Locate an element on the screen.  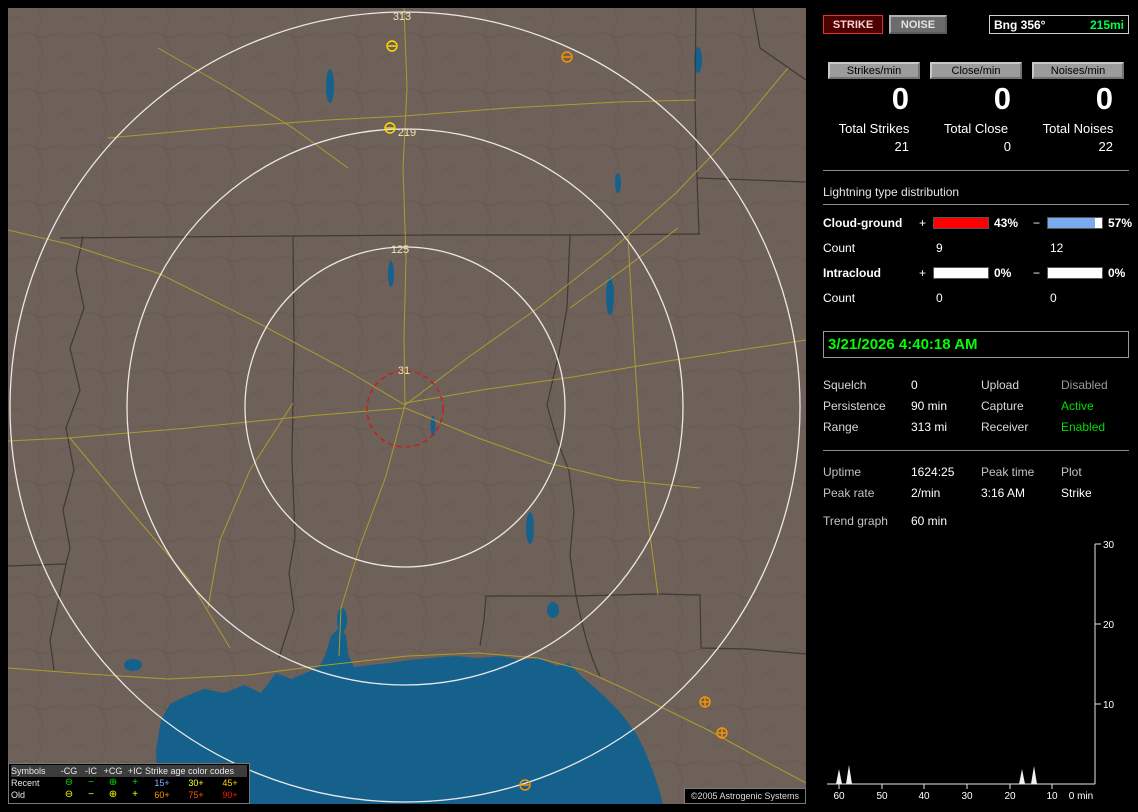
total-close-value: 0 is located at coordinates (1007, 146).